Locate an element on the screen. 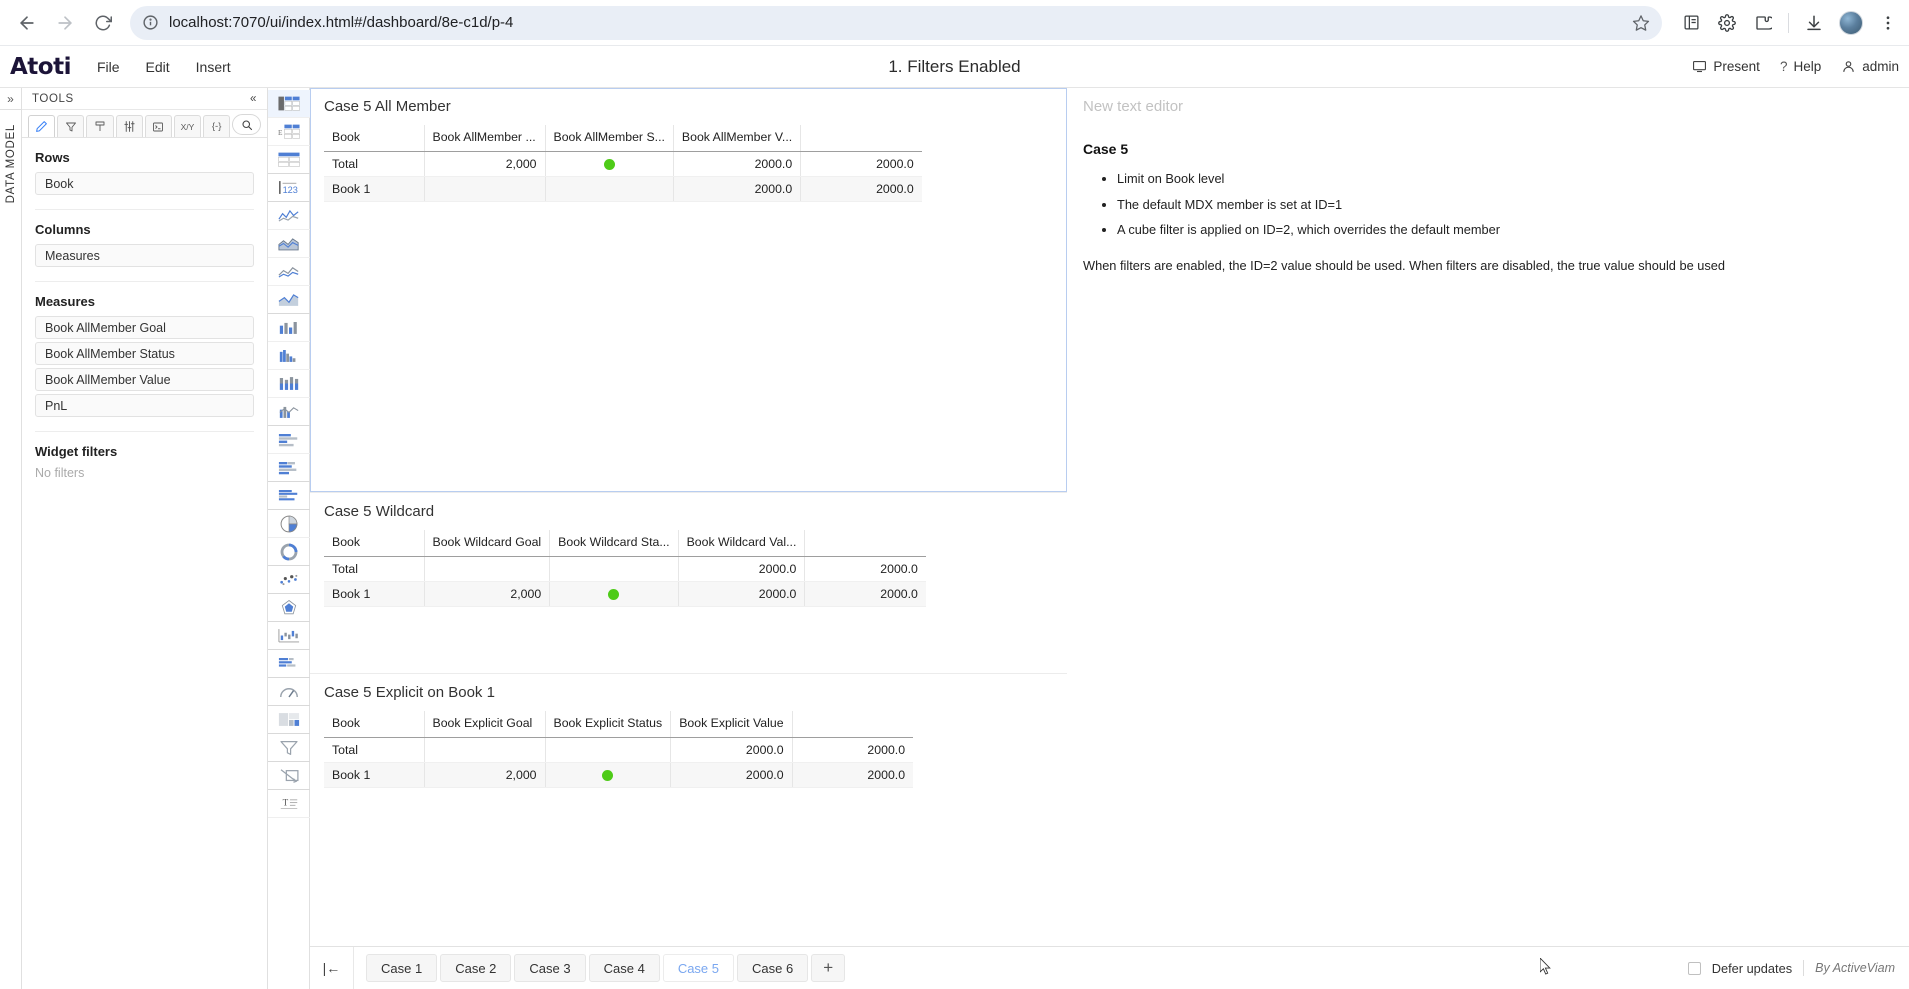  area-chart-icon is located at coordinates (288, 244).